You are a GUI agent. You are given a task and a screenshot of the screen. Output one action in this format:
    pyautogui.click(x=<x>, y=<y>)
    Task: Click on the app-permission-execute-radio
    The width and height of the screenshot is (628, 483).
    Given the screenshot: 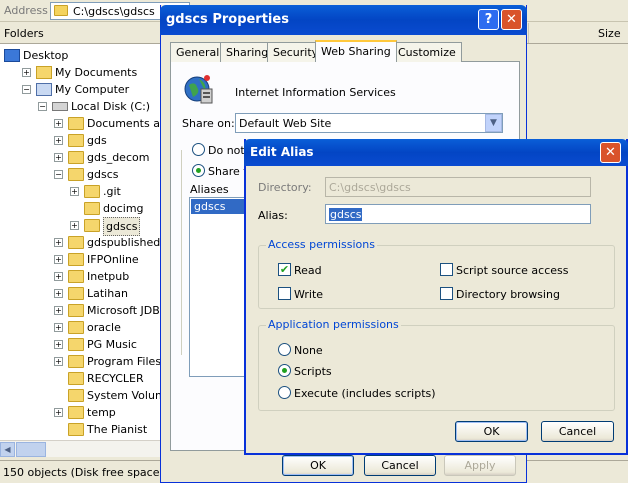 What is the action you would take?
    pyautogui.click(x=284, y=392)
    